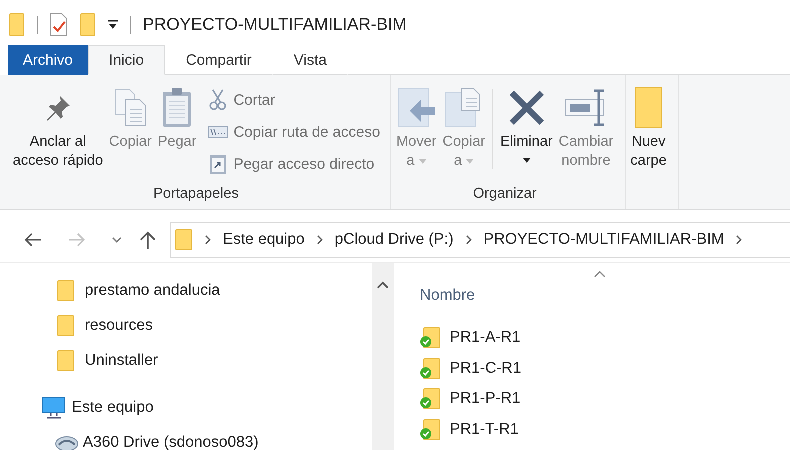 This screenshot has height=450, width=790. What do you see at coordinates (113, 25) in the screenshot?
I see `customize-dropdown-icon` at bounding box center [113, 25].